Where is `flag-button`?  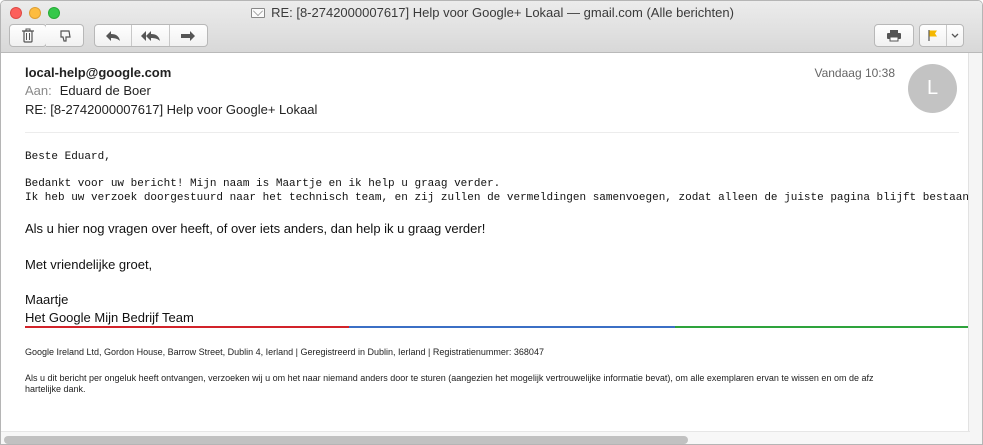 flag-button is located at coordinates (934, 35).